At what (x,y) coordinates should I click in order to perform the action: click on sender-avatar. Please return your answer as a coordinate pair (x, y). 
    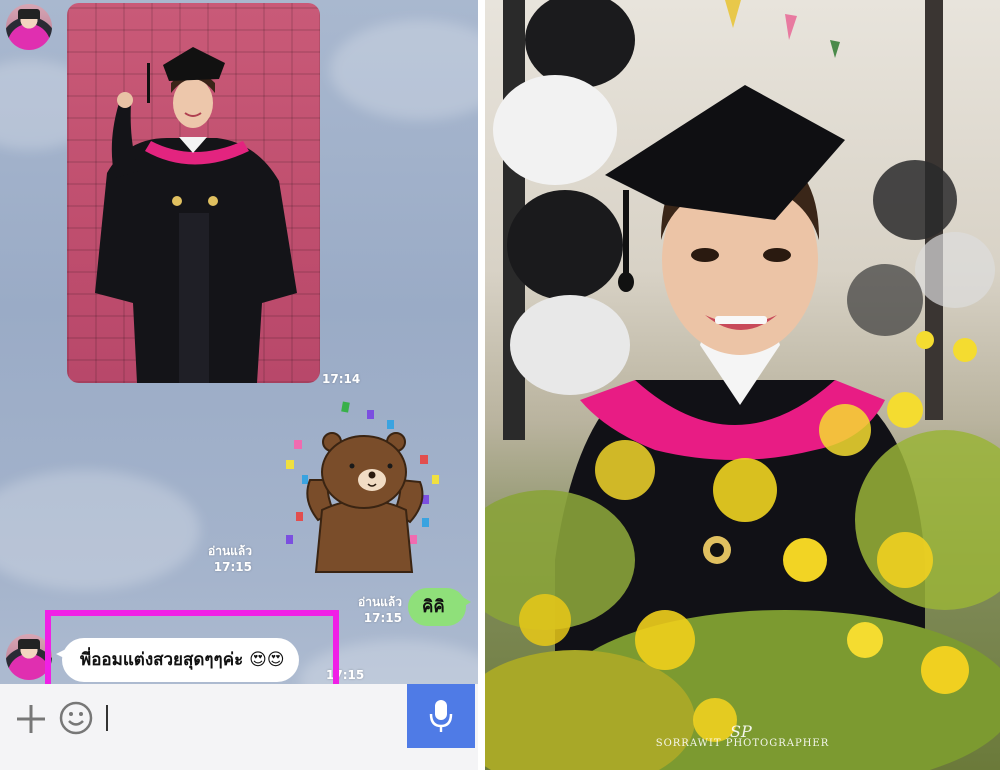
    Looking at the image, I should click on (29, 27).